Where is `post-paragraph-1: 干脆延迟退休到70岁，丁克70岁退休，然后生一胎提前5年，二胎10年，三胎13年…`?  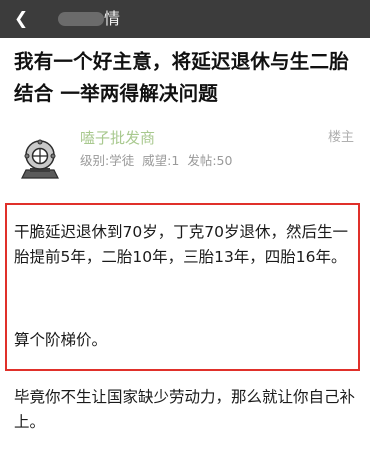
post-paragraph-1: 干脆延迟退休到70岁，丁克70岁退休，然后生一胎提前5年，二胎10年，三胎13年… is located at coordinates (181, 244).